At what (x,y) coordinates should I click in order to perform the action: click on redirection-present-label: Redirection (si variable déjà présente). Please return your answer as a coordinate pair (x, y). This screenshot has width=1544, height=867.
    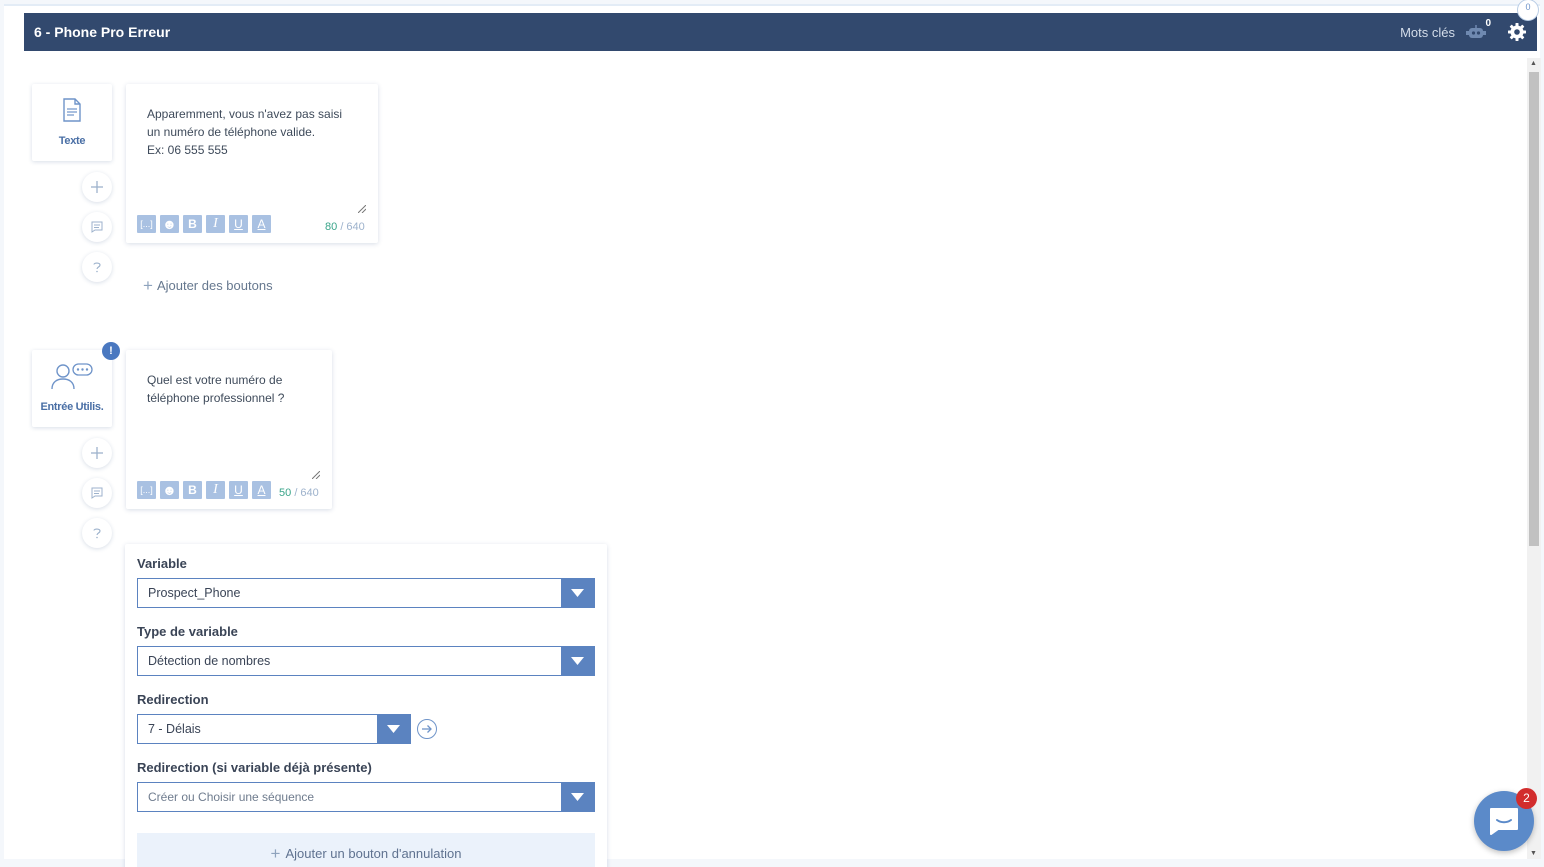
    Looking at the image, I should click on (254, 767).